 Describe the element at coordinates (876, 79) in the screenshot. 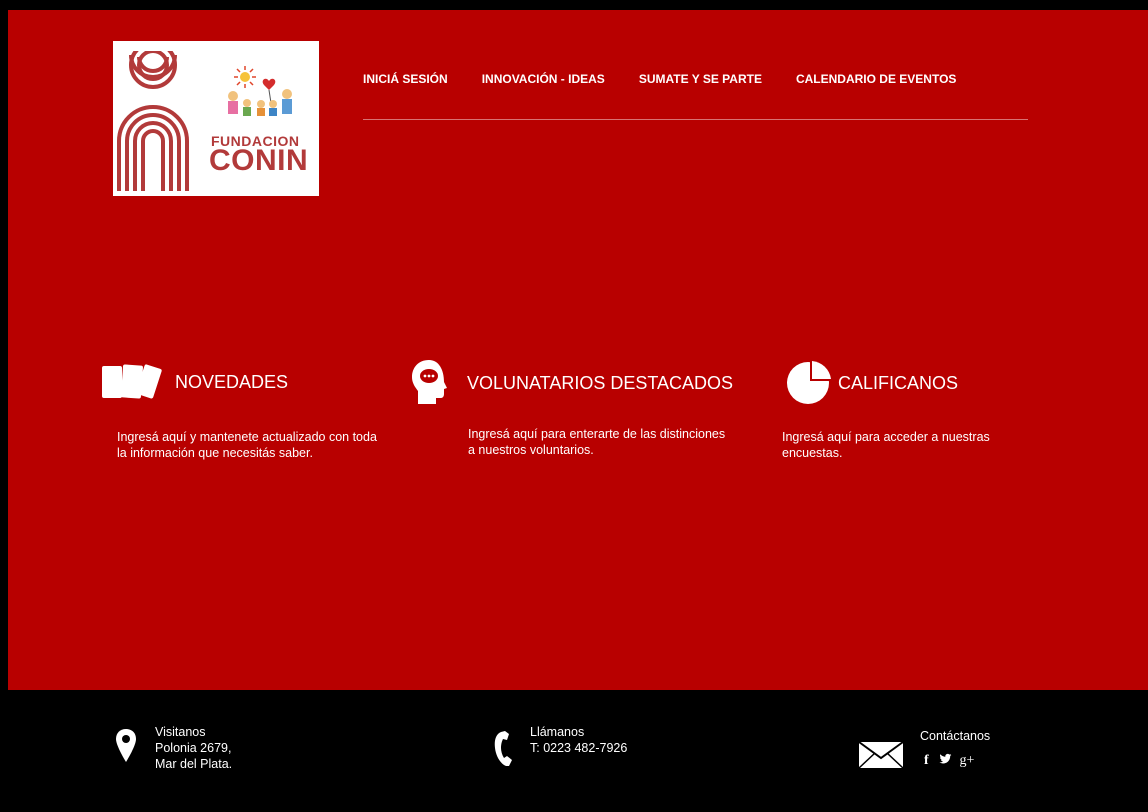

I see `nav-item-calendario: CALENDARIO DE EVENTOS` at that location.